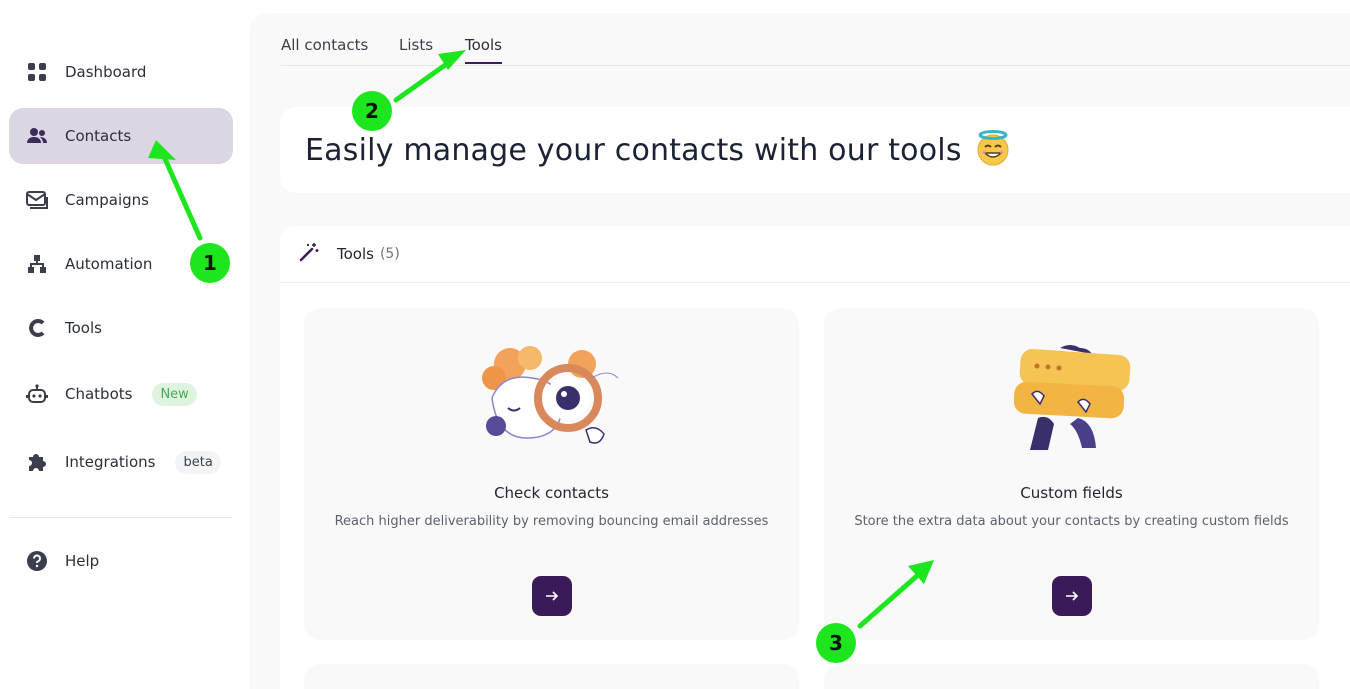 This screenshot has width=1350, height=689. I want to click on automation-icon, so click(37, 264).